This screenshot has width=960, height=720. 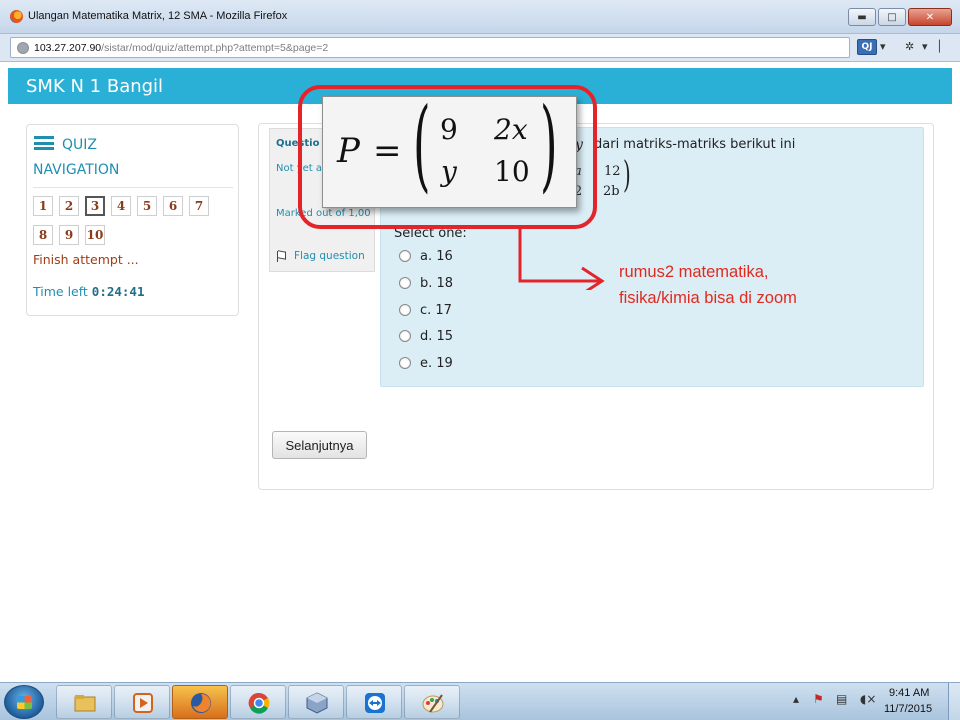 I want to click on dropdown-icon: ▾, so click(x=925, y=46).